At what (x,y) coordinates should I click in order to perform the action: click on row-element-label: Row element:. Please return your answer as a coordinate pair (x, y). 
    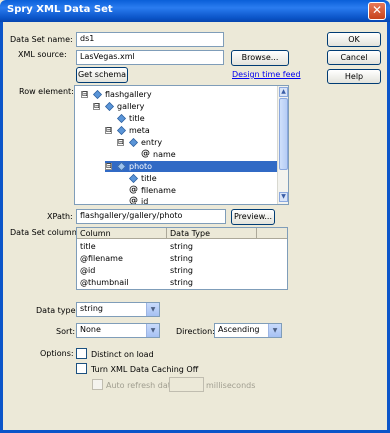
    Looking at the image, I should click on (46, 91).